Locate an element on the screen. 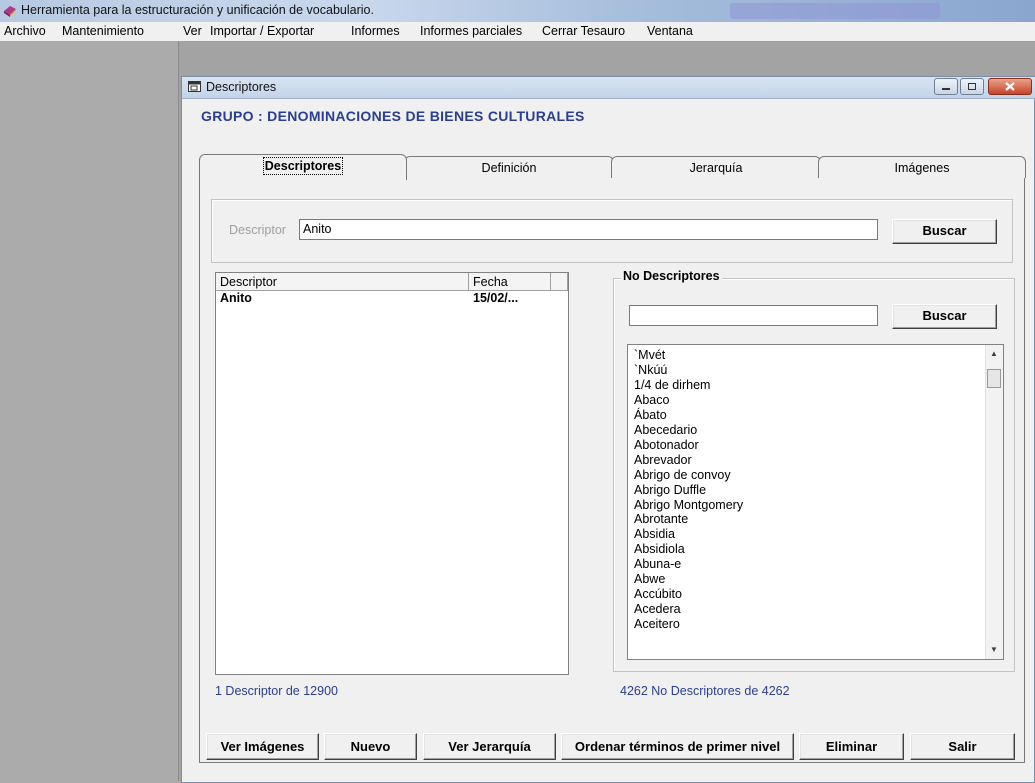 This screenshot has height=783, width=1035. descriptor-count: 1 Descriptor de 12900 is located at coordinates (276, 691).